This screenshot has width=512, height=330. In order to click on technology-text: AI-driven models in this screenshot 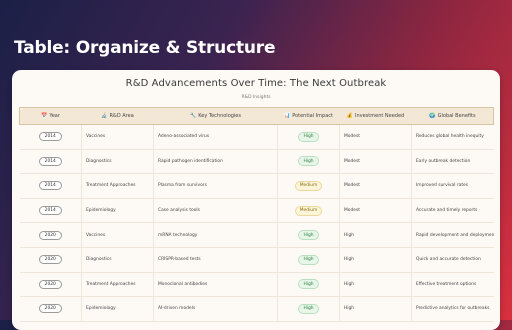, I will do `click(177, 309)`.